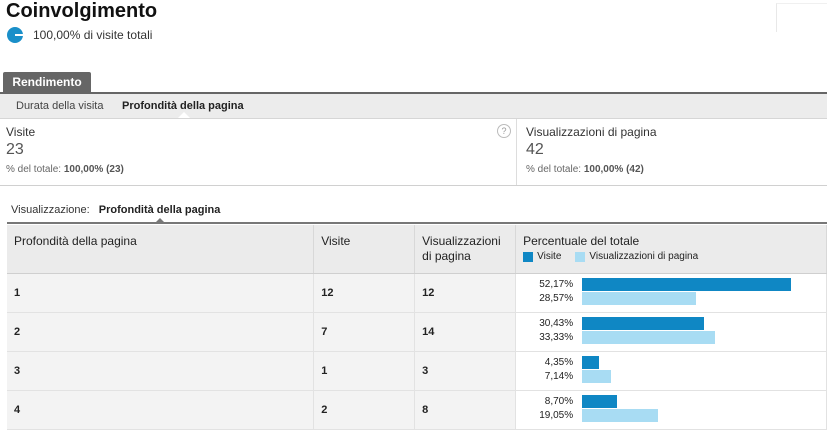  What do you see at coordinates (93, 35) in the screenshot?
I see `segment-label: 100,00% di visite totali` at bounding box center [93, 35].